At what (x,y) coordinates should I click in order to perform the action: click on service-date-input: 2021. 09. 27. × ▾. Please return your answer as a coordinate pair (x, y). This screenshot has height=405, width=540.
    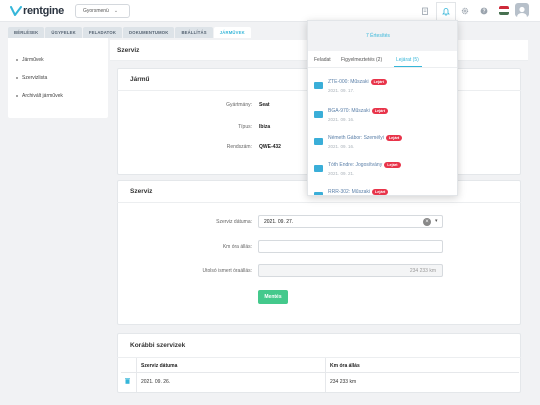
    Looking at the image, I should click on (350, 221).